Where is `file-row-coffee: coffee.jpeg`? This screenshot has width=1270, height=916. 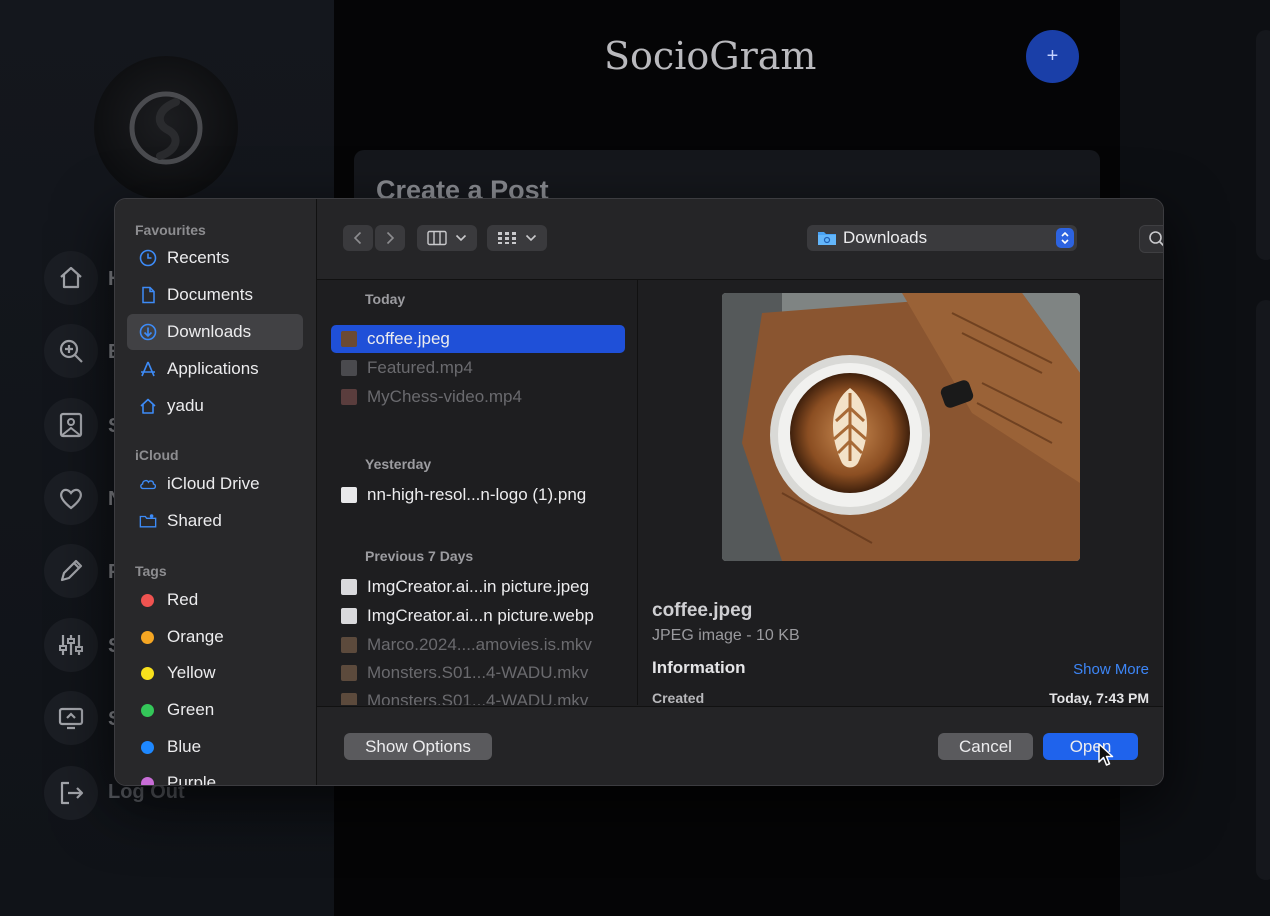 file-row-coffee: coffee.jpeg is located at coordinates (478, 339).